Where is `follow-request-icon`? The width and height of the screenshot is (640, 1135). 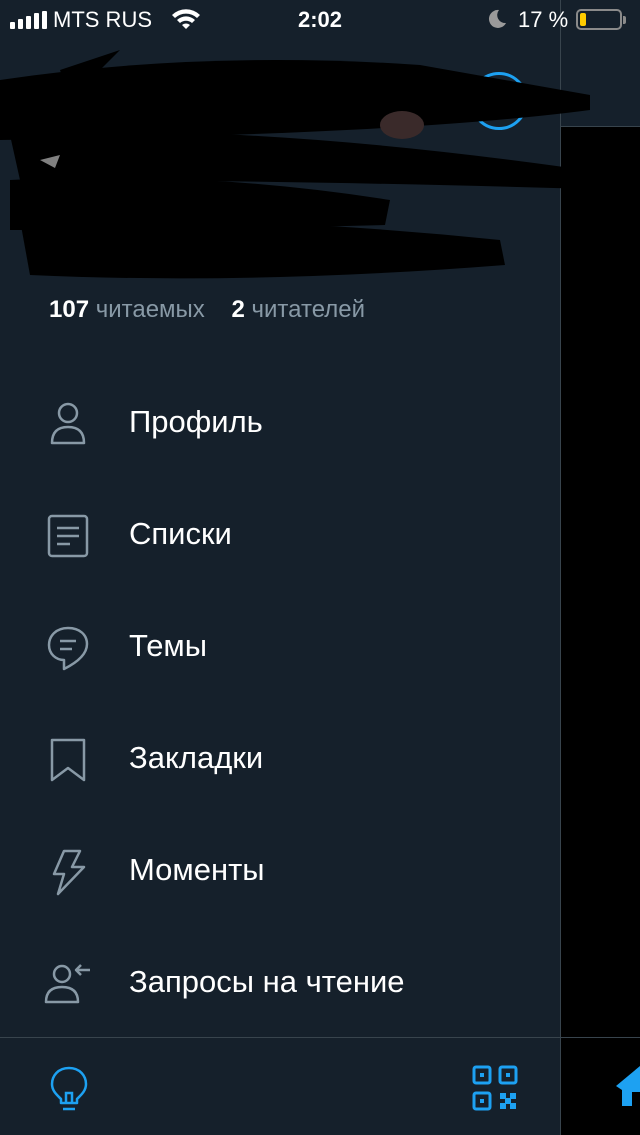
follow-request-icon is located at coordinates (67, 984).